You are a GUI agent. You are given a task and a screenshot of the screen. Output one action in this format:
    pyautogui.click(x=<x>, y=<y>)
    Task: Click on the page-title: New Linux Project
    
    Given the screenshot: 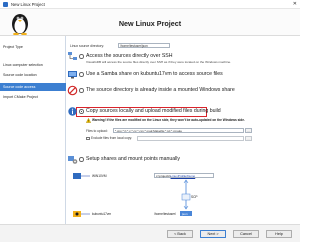 What is the action you would take?
    pyautogui.click(x=150, y=23)
    